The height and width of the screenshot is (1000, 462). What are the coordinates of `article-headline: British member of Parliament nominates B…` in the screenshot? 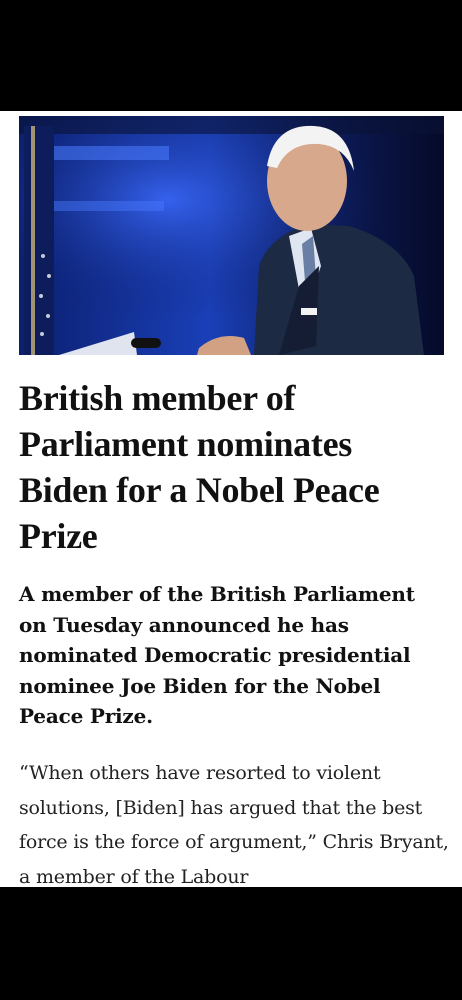 It's located at (199, 467).